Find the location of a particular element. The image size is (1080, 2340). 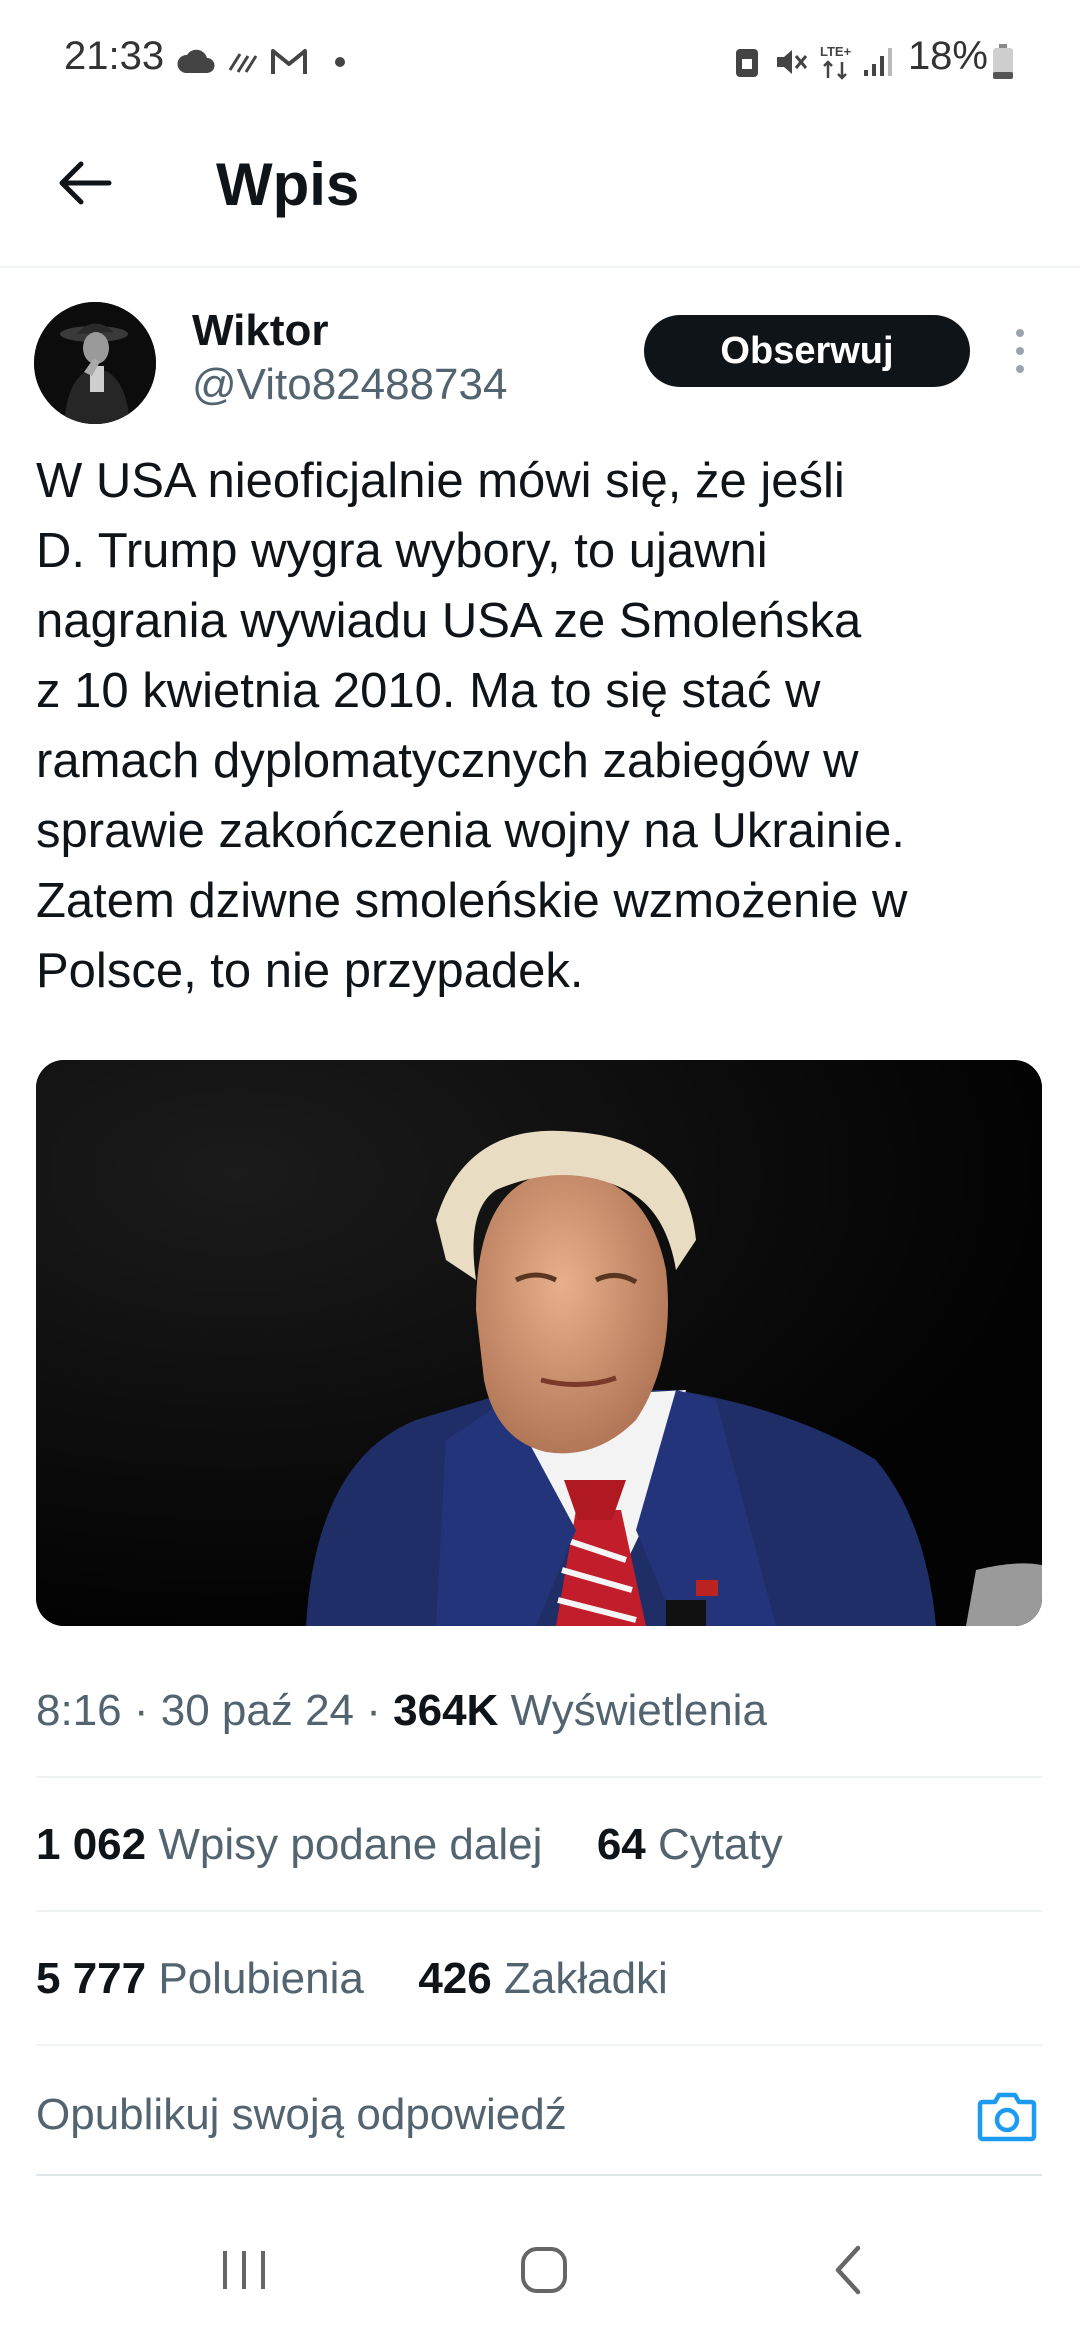

sync-icon is located at coordinates (244, 62).